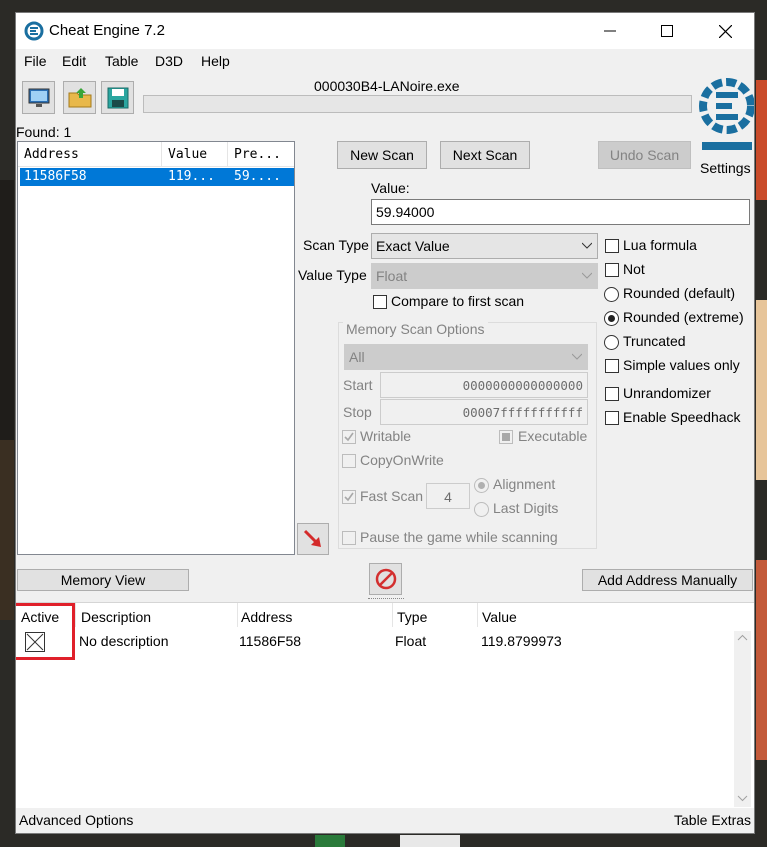  I want to click on value-type-label: Value Type, so click(332, 275).